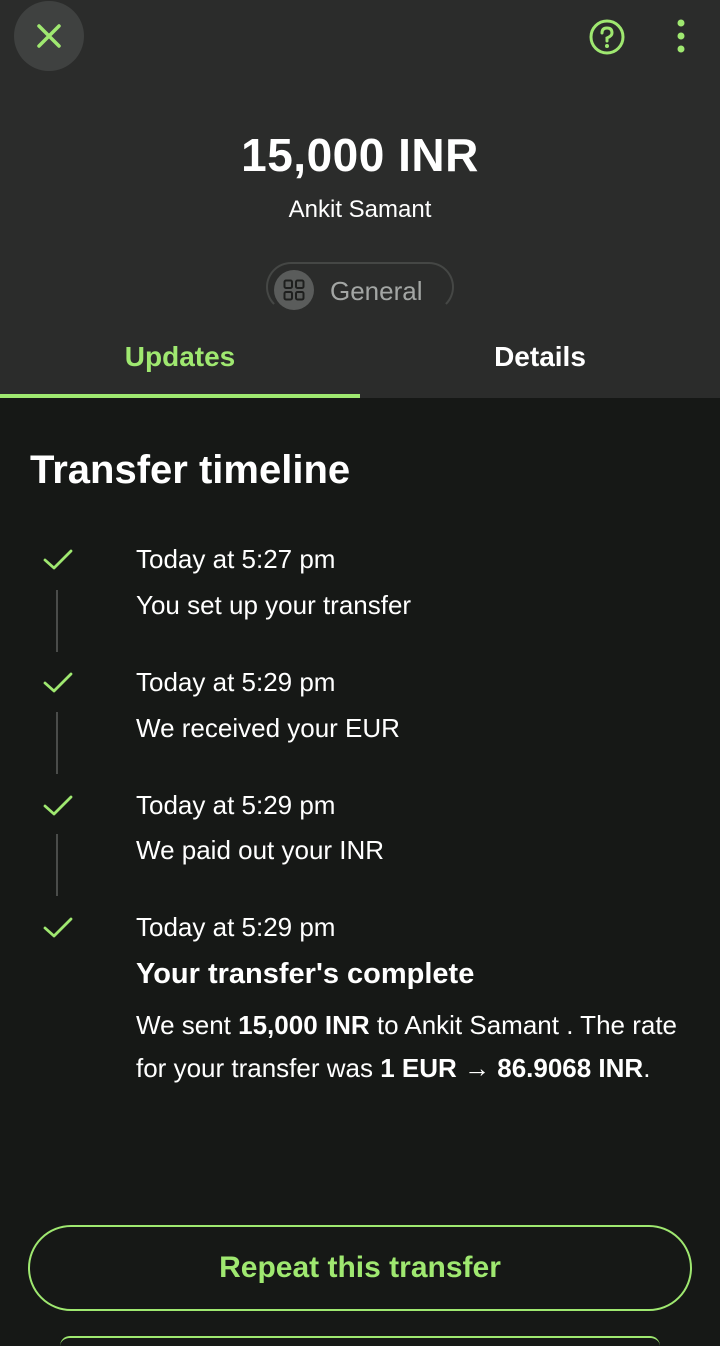  Describe the element at coordinates (360, 1268) in the screenshot. I see `repeat-transfer-button: Repeat this transfer` at that location.